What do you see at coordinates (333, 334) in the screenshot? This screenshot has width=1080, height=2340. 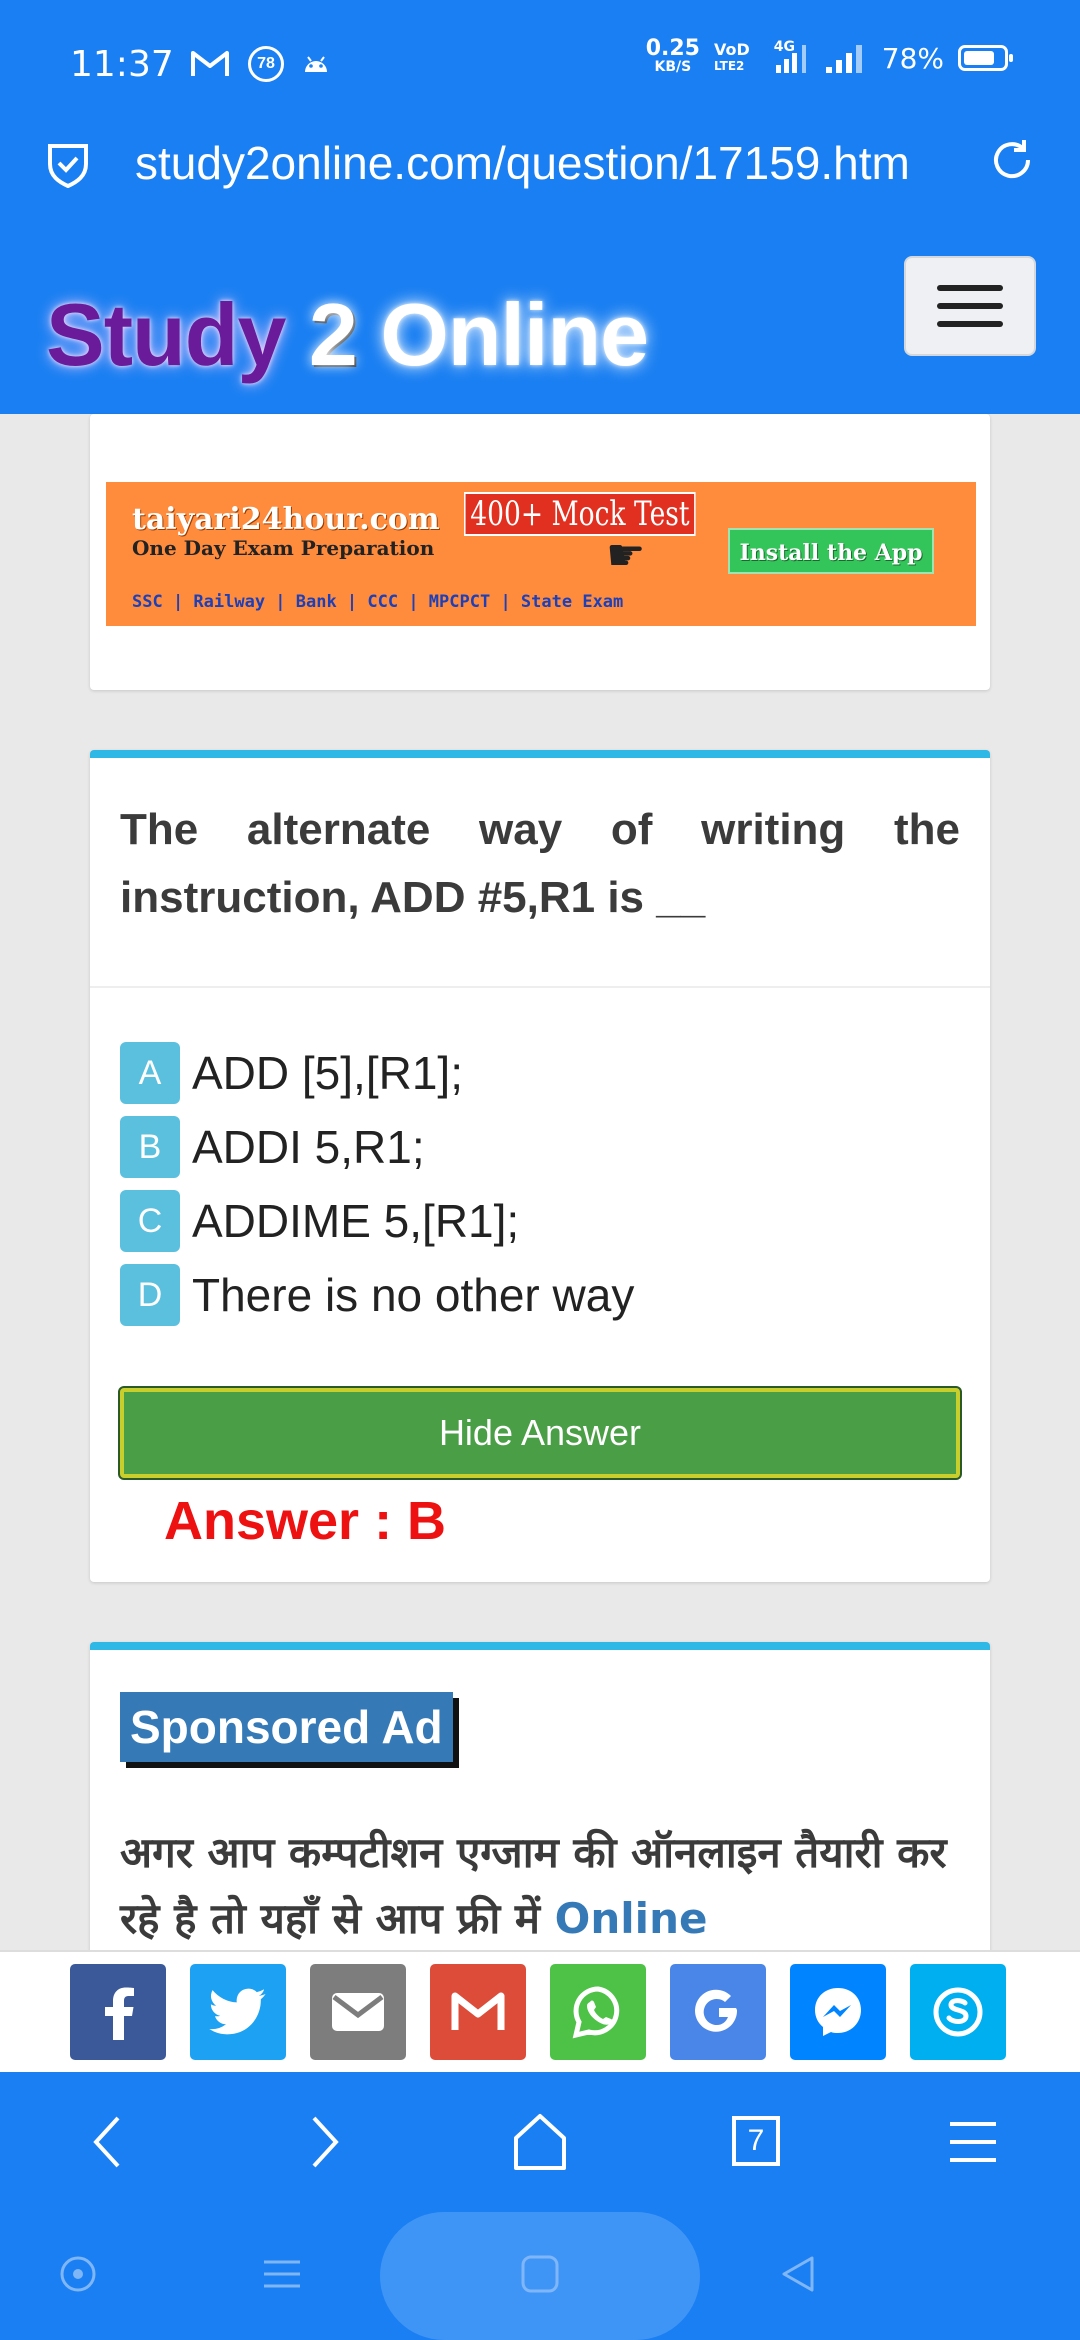 I see `logo-part-2: 2` at bounding box center [333, 334].